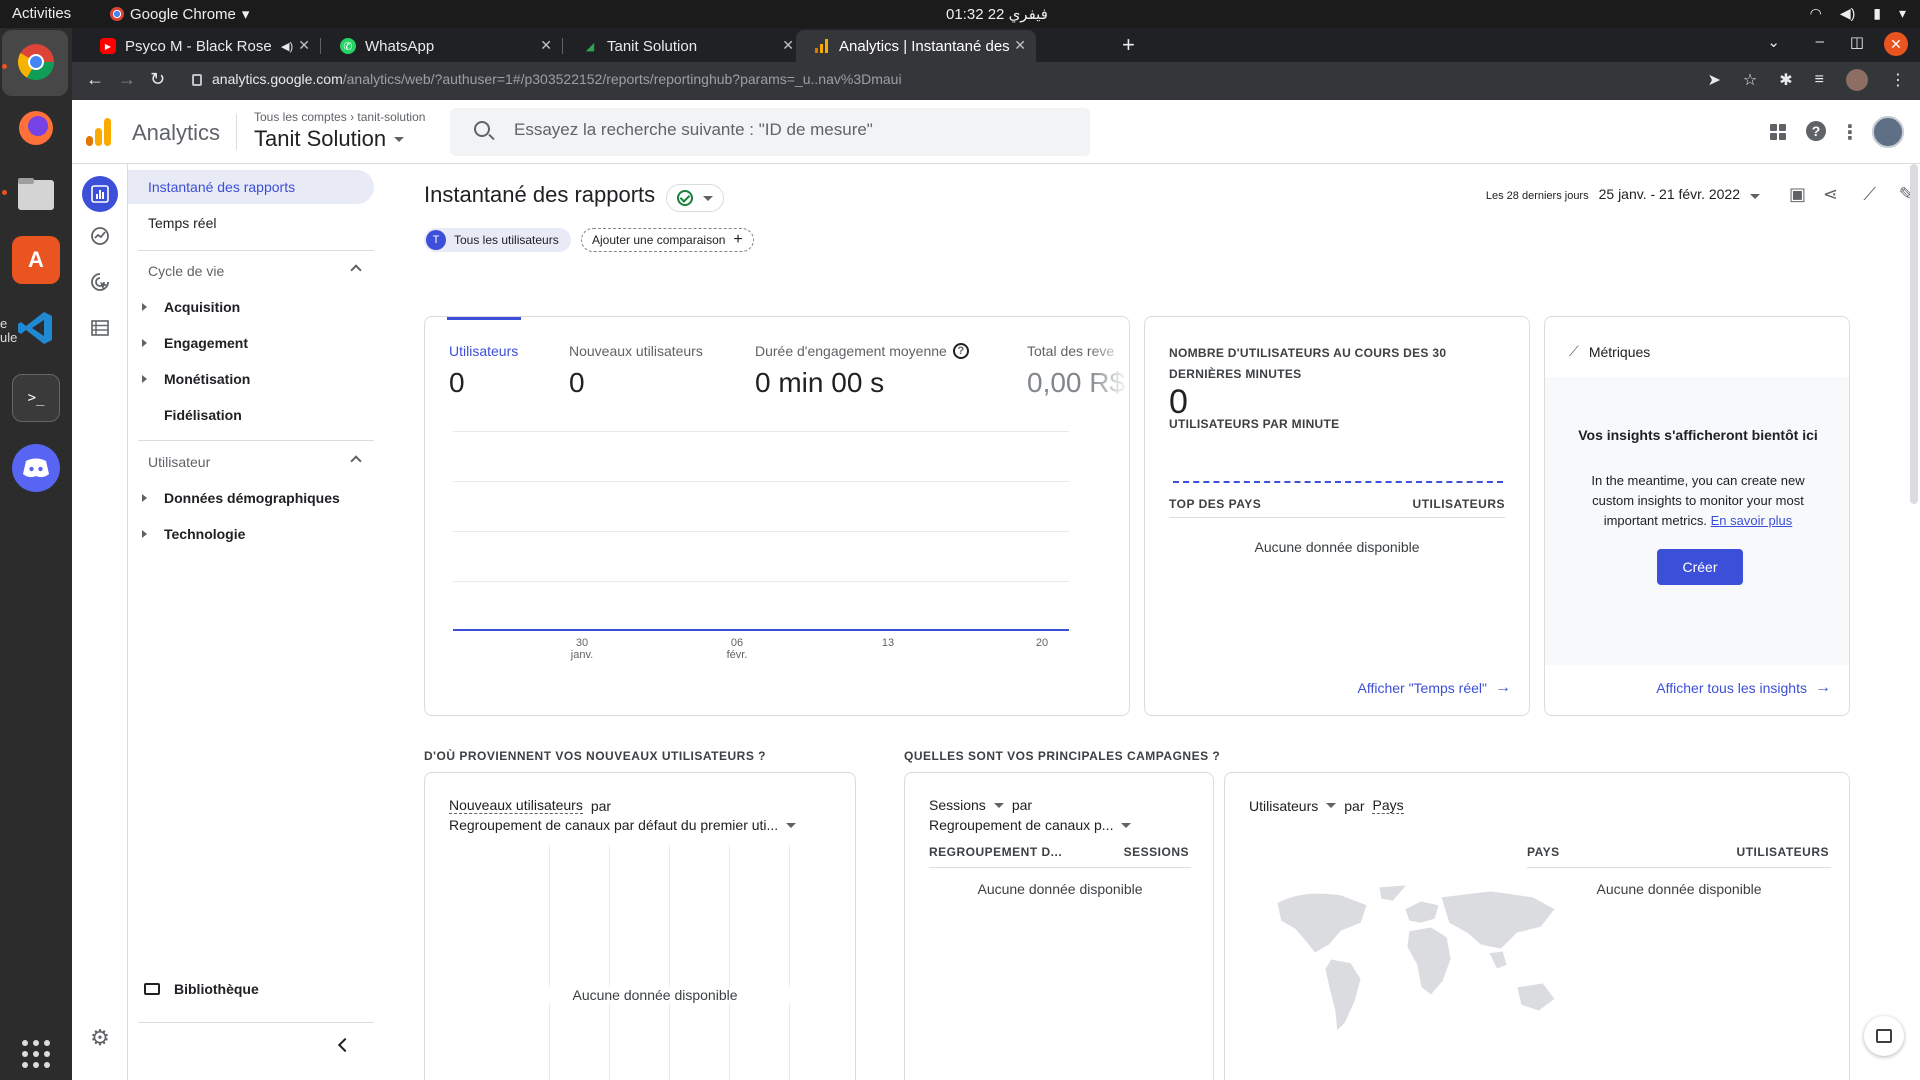 Image resolution: width=1920 pixels, height=1080 pixels. What do you see at coordinates (100, 328) in the screenshot?
I see `rail-configure` at bounding box center [100, 328].